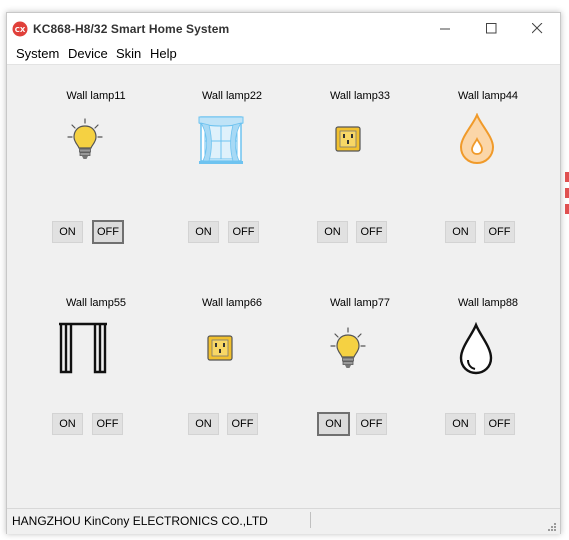 This screenshot has height=540, width=569. I want to click on curtain-icon, so click(83, 348).